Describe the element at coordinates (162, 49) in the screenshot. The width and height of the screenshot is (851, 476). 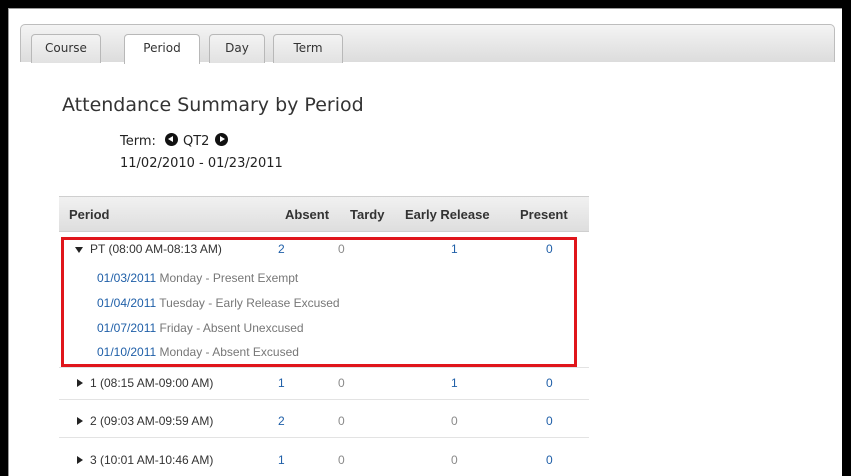
I see `tab-period: Period` at that location.